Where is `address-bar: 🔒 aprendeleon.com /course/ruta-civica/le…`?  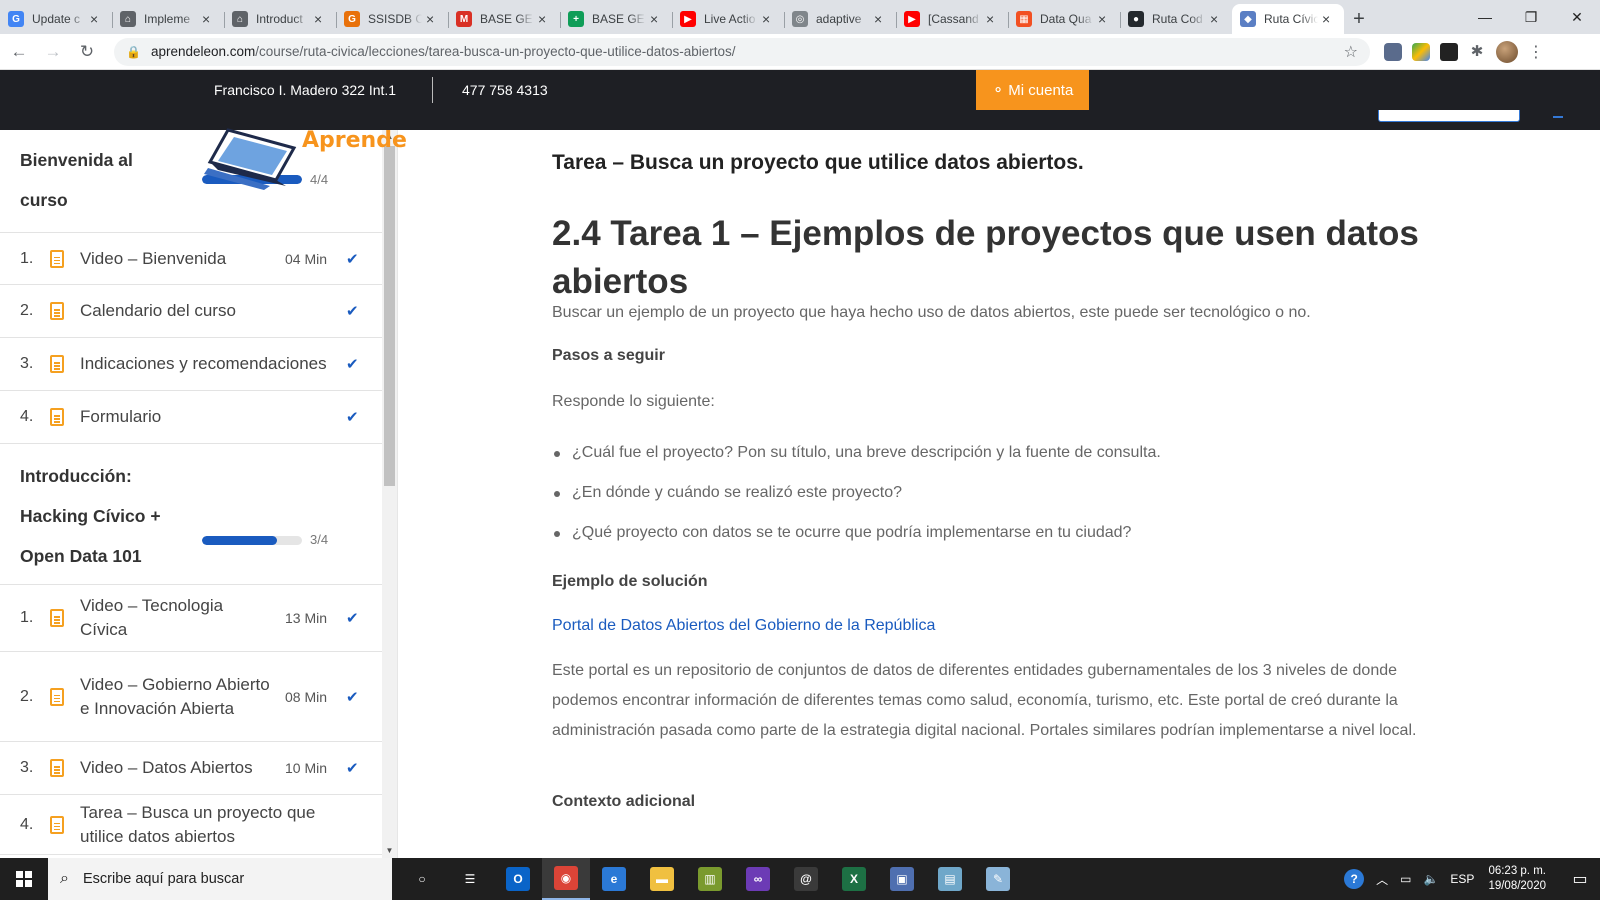
address-bar: 🔒 aprendeleon.com /course/ruta-civica/le… is located at coordinates (742, 51).